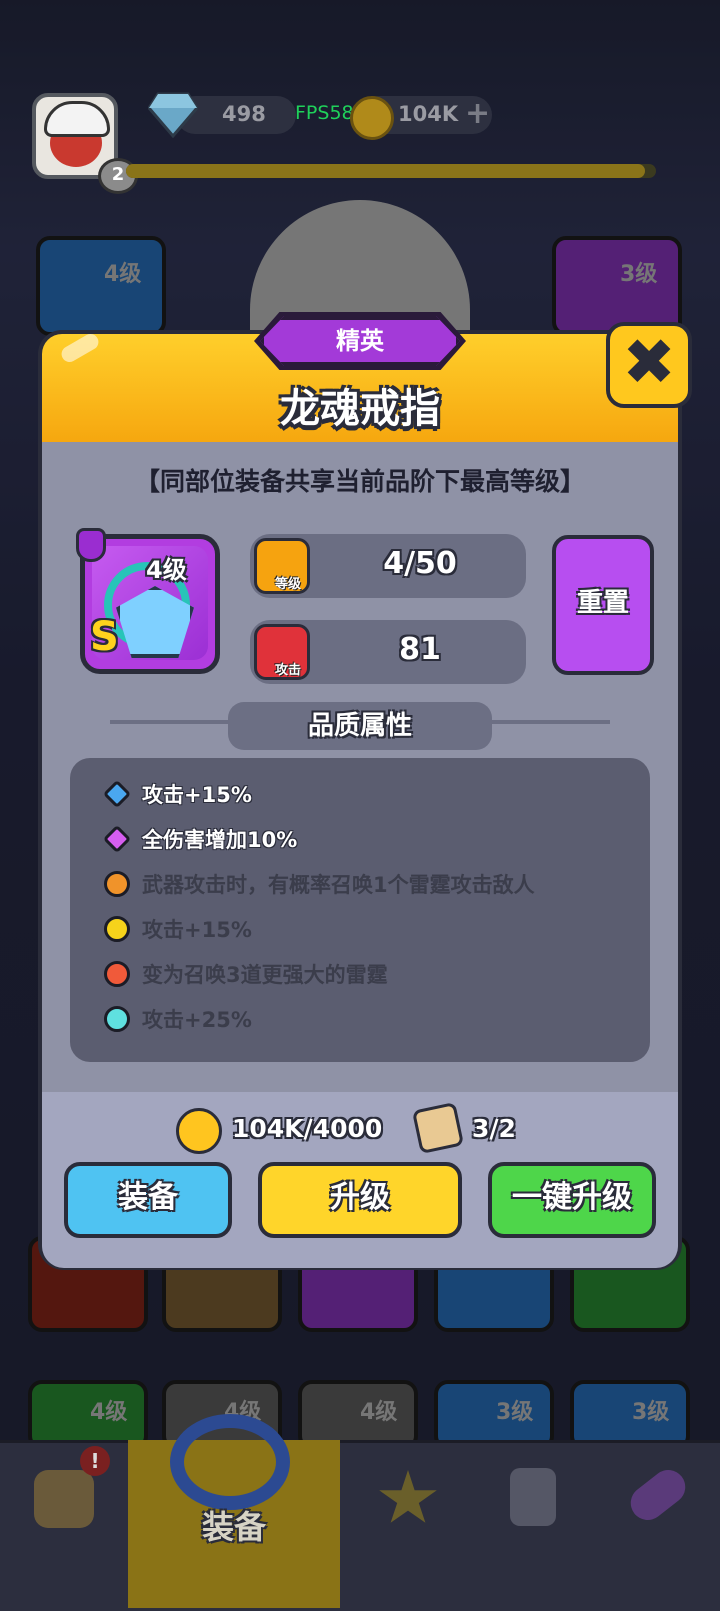 This screenshot has height=1611, width=720. Describe the element at coordinates (360, 726) in the screenshot. I see `quality-section-title: 品质属性` at that location.